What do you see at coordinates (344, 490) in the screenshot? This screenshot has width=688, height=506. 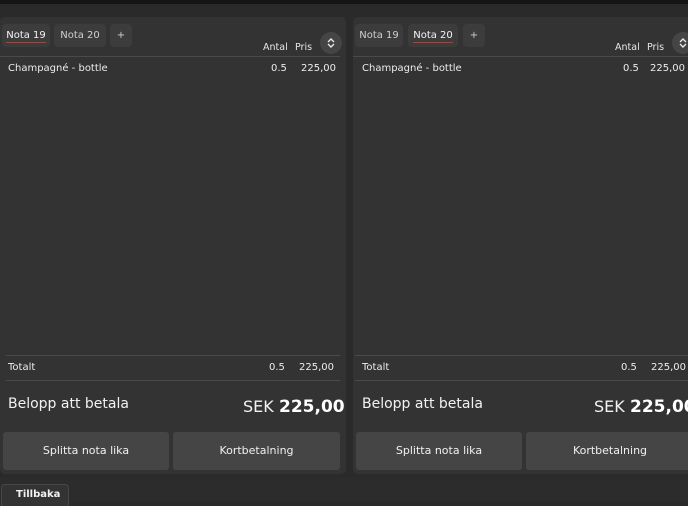 I see `bottom-bar` at bounding box center [344, 490].